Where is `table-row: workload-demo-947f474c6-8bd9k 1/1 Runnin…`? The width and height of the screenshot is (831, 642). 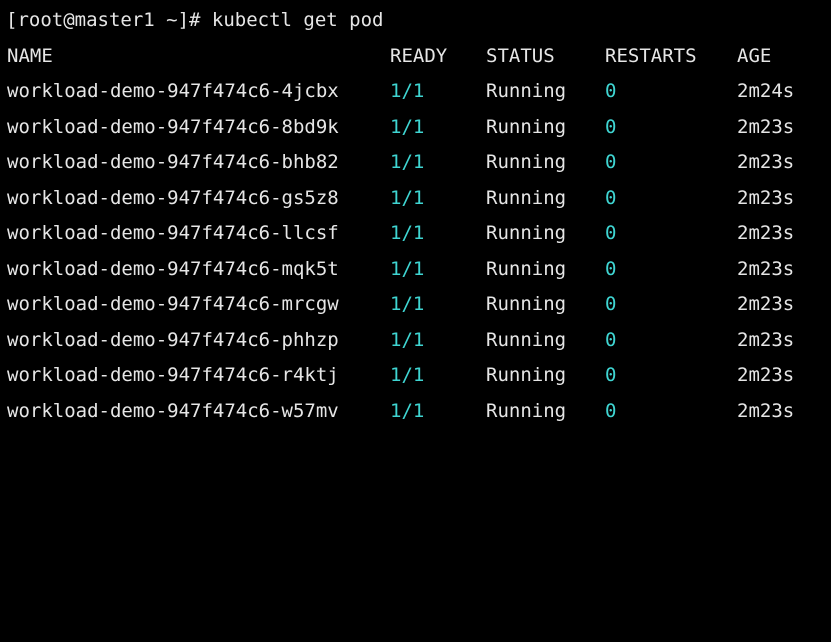 table-row: workload-demo-947f474c6-8bd9k 1/1 Runnin… is located at coordinates (415, 128).